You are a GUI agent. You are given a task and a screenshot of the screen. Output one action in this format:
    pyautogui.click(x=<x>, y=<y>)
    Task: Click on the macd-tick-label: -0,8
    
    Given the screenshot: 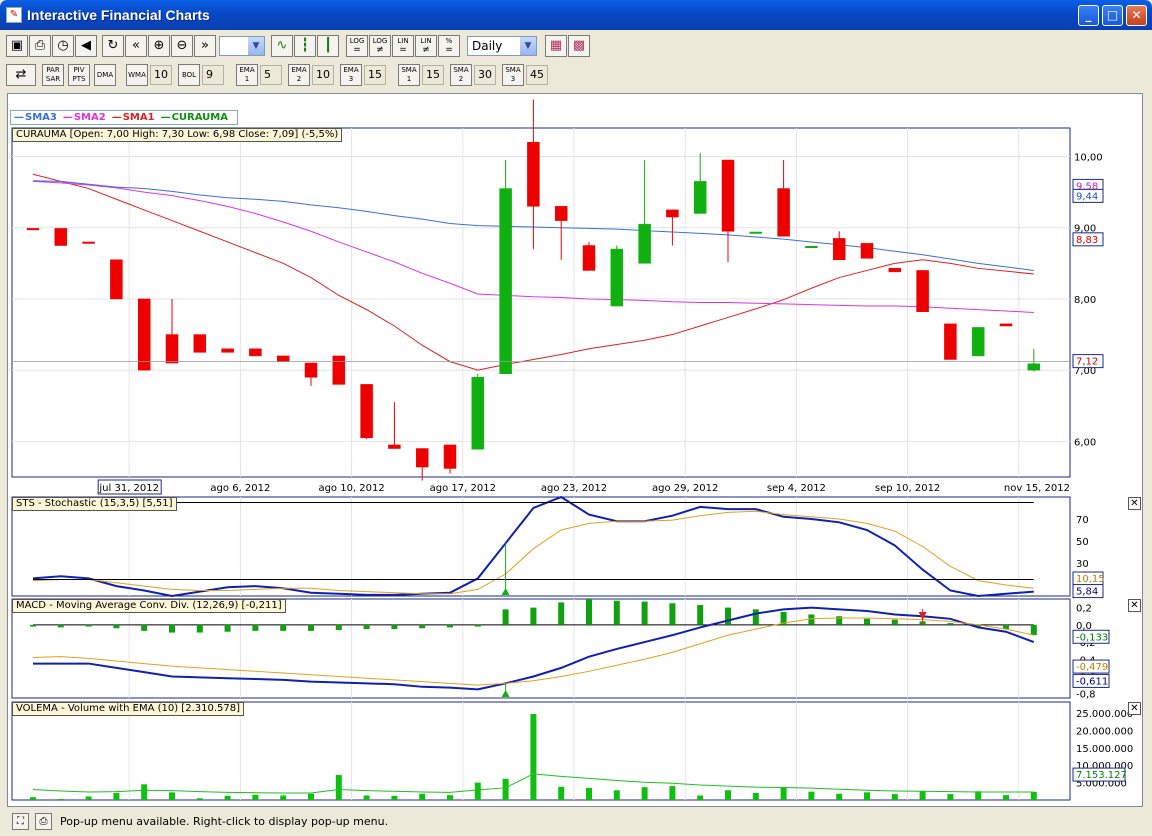 What is the action you would take?
    pyautogui.click(x=1086, y=695)
    